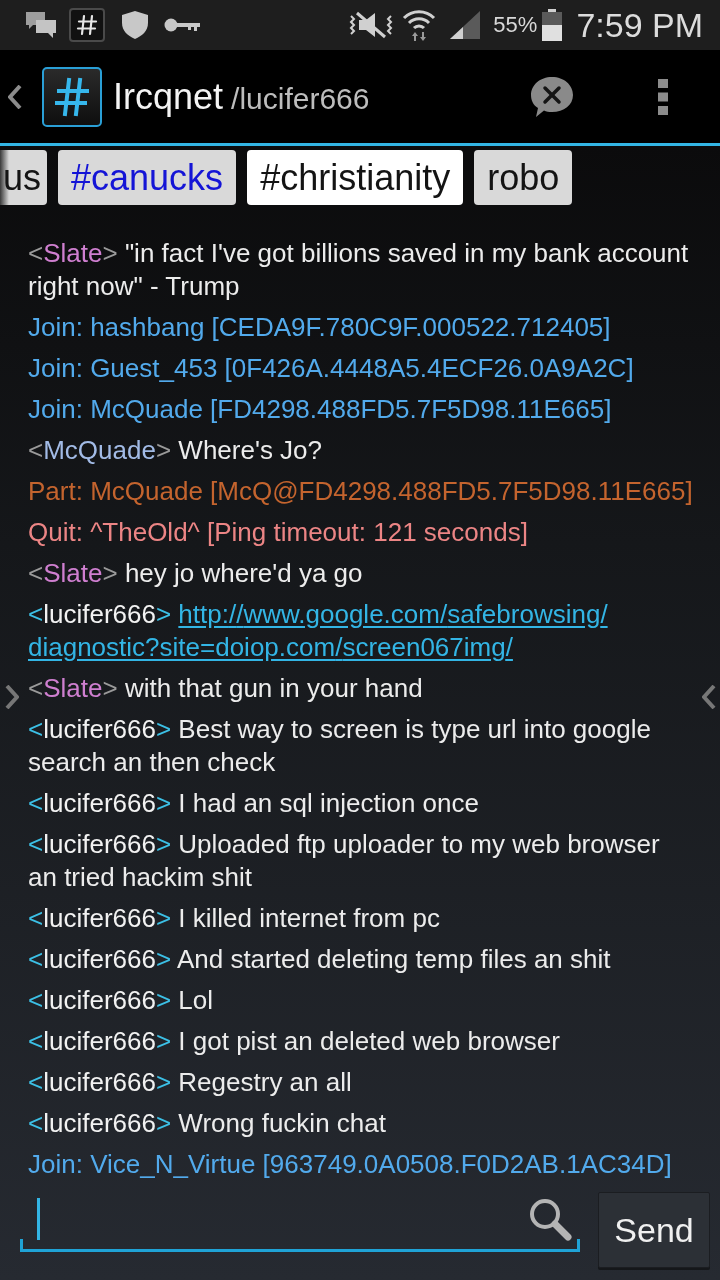  I want to click on chat-message: <lucifer666> I killed internet from pc, so click(234, 918).